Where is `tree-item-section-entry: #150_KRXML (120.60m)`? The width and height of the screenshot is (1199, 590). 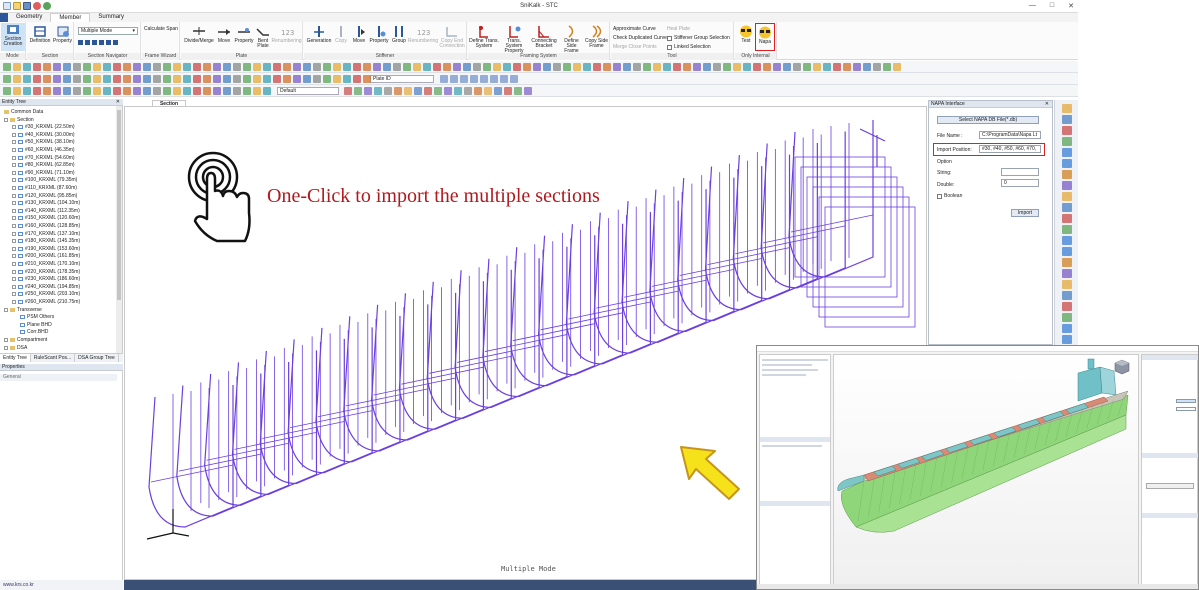
tree-item-section-entry: #150_KRXML (120.60m) is located at coordinates (46, 218).